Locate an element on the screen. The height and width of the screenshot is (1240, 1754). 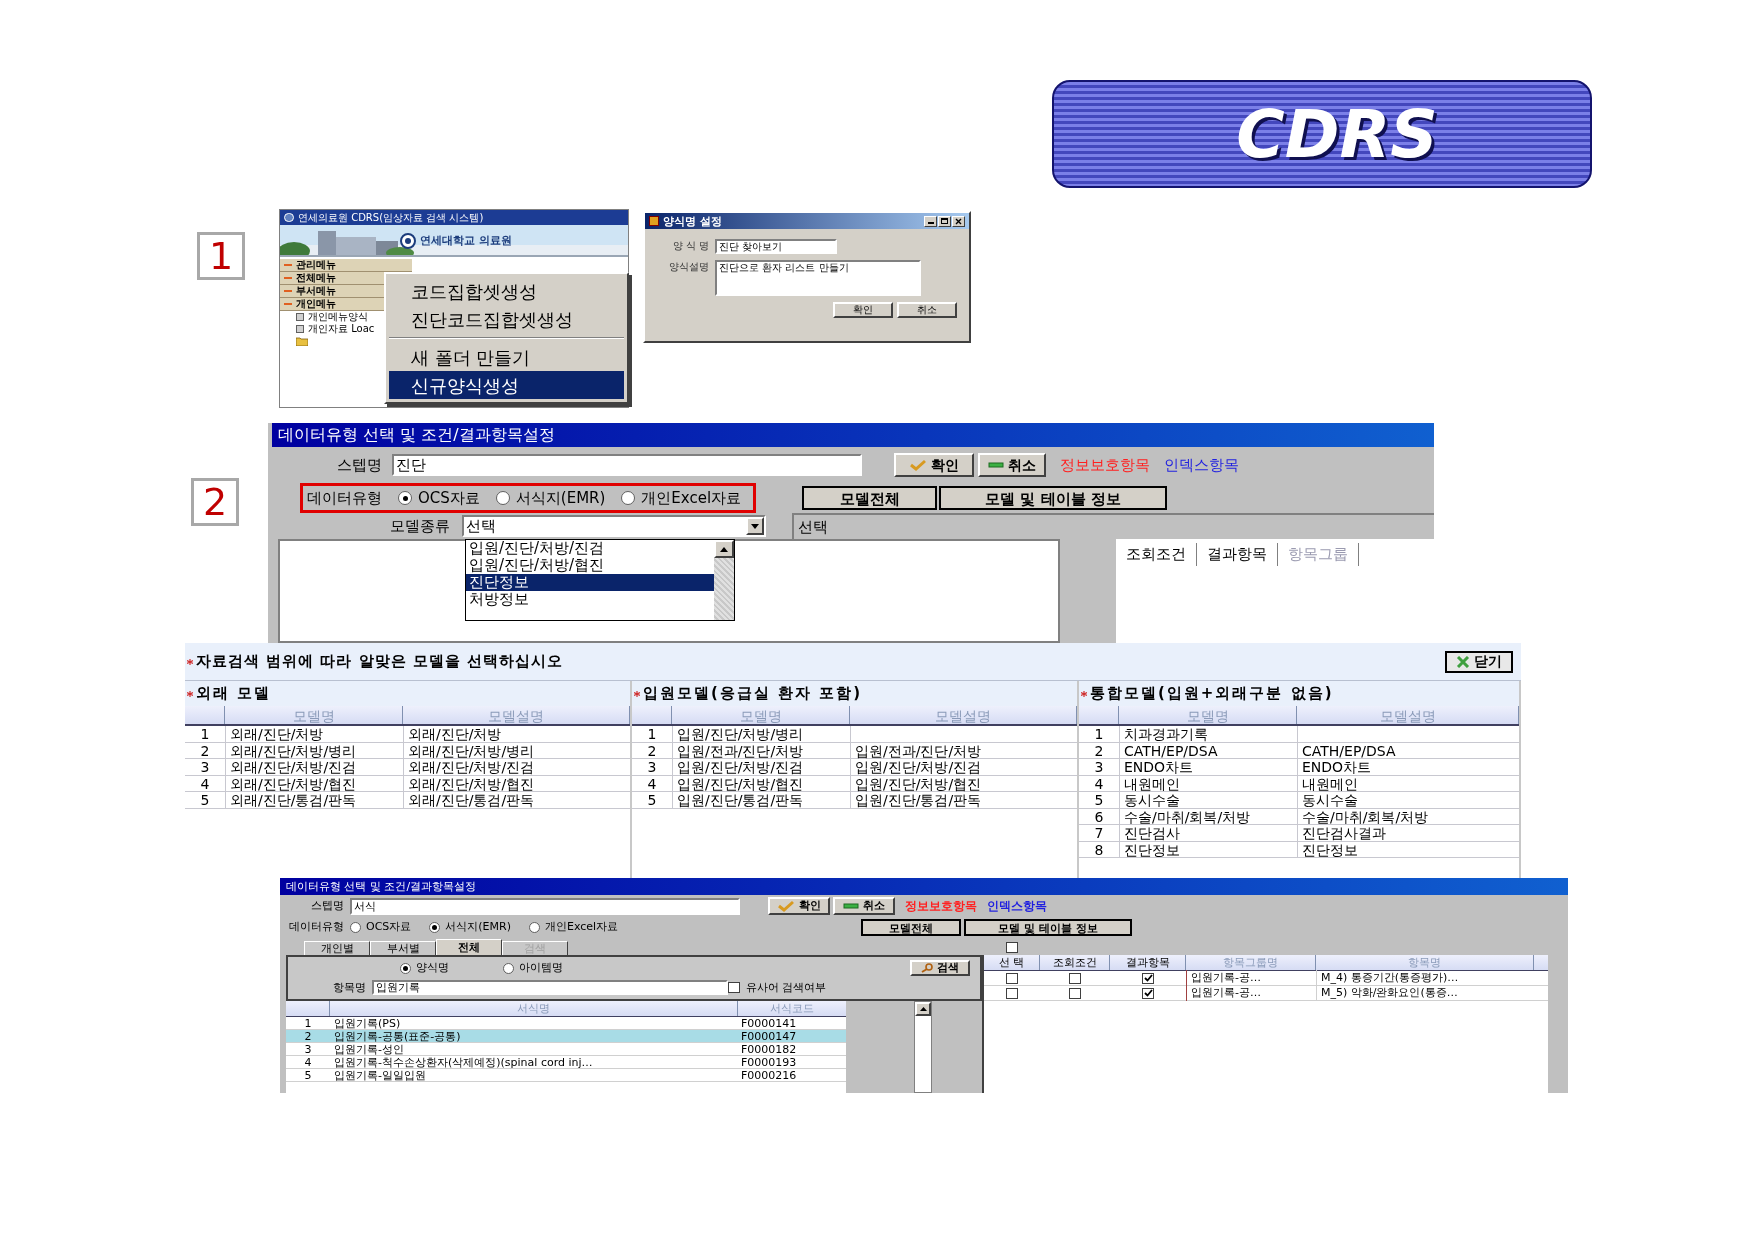
close-button is located at coordinates (958, 221).